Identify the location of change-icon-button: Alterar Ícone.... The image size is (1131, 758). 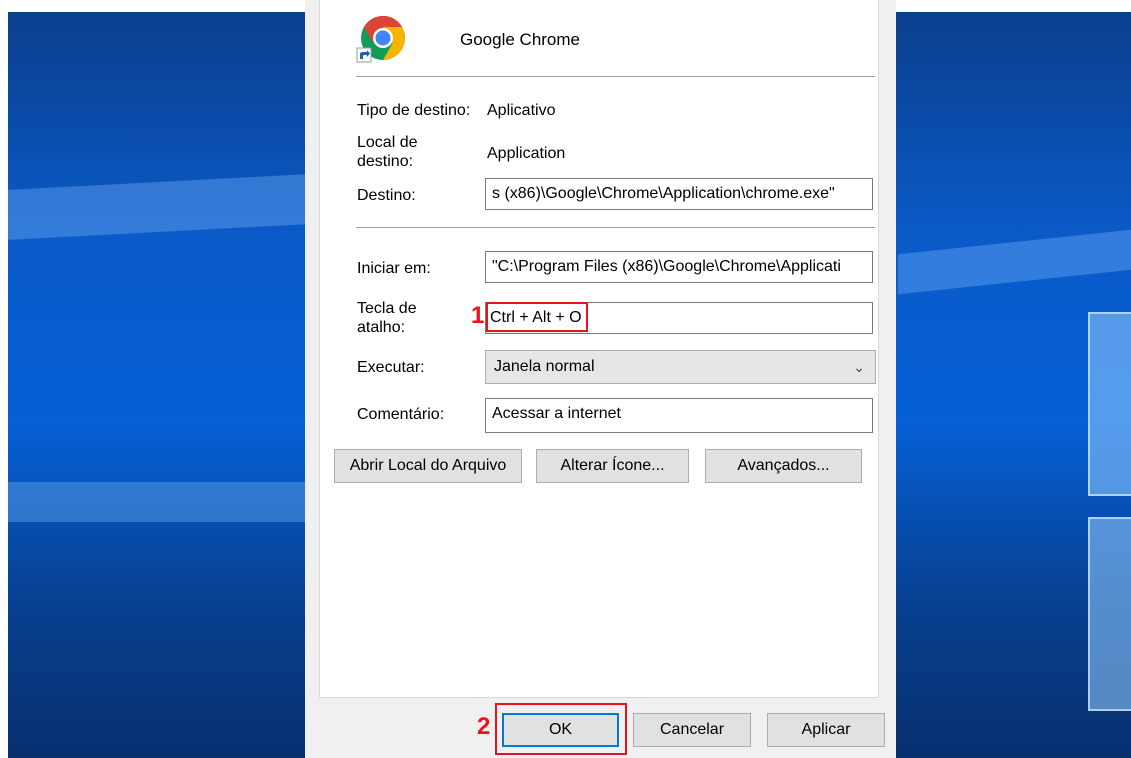
(612, 466).